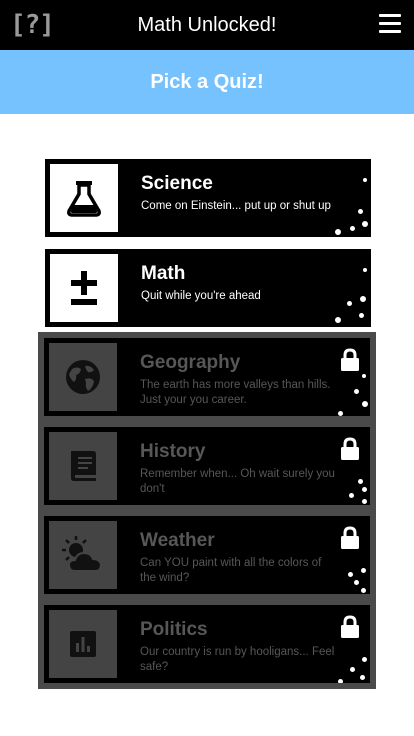  I want to click on app-header: [?] Math Unlocked!, so click(207, 25).